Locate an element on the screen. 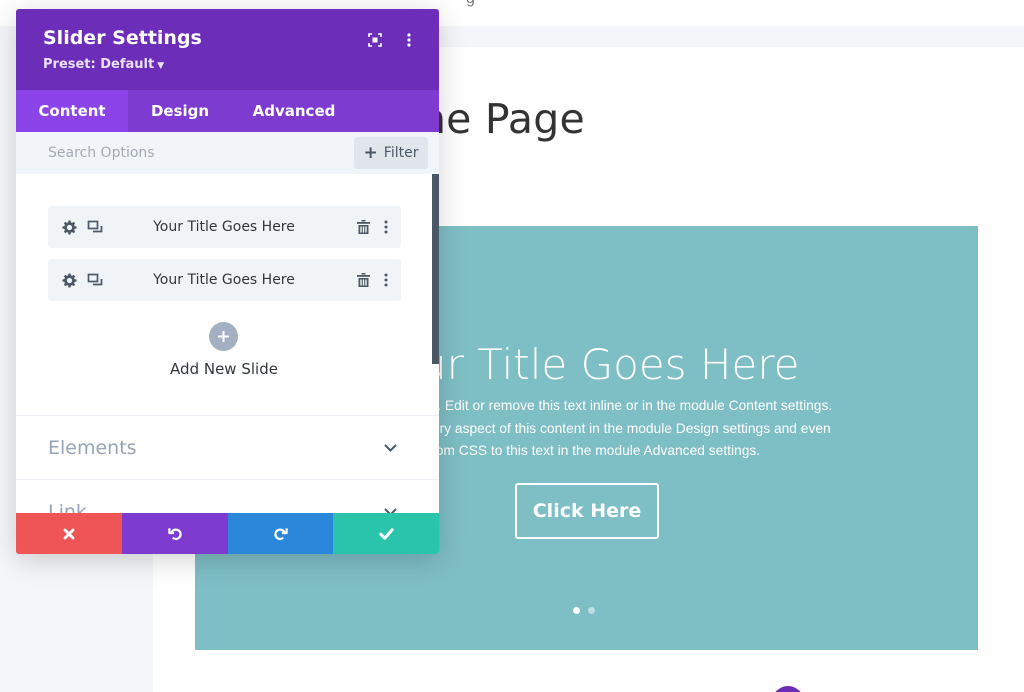 The height and width of the screenshot is (692, 1024). section-link: Link is located at coordinates (227, 496).